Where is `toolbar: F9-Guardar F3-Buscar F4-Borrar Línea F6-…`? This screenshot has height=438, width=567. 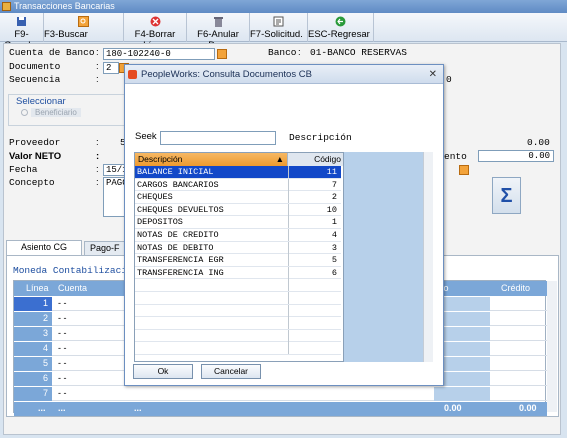 toolbar: F9-Guardar F3-Buscar F4-Borrar Línea F6-… is located at coordinates (283, 32).